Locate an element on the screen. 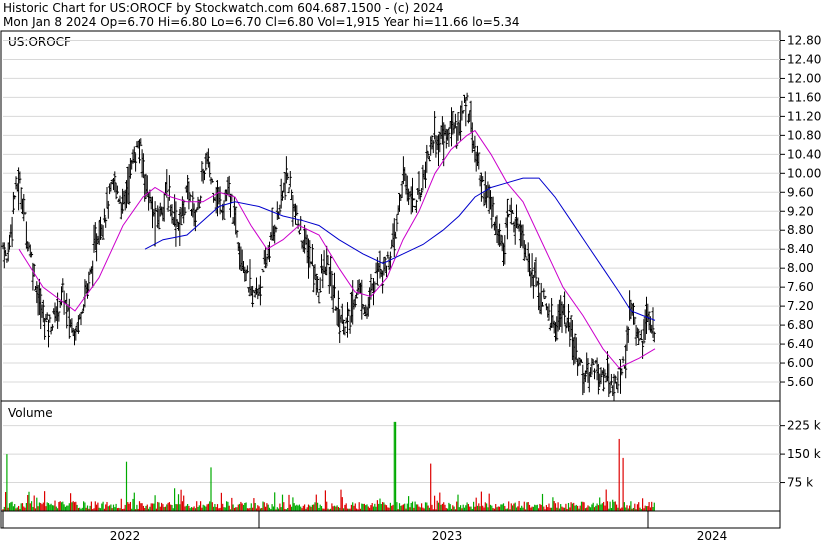 Image resolution: width=830 pixels, height=543 pixels. volume-tick-label: 150 k is located at coordinates (804, 454).